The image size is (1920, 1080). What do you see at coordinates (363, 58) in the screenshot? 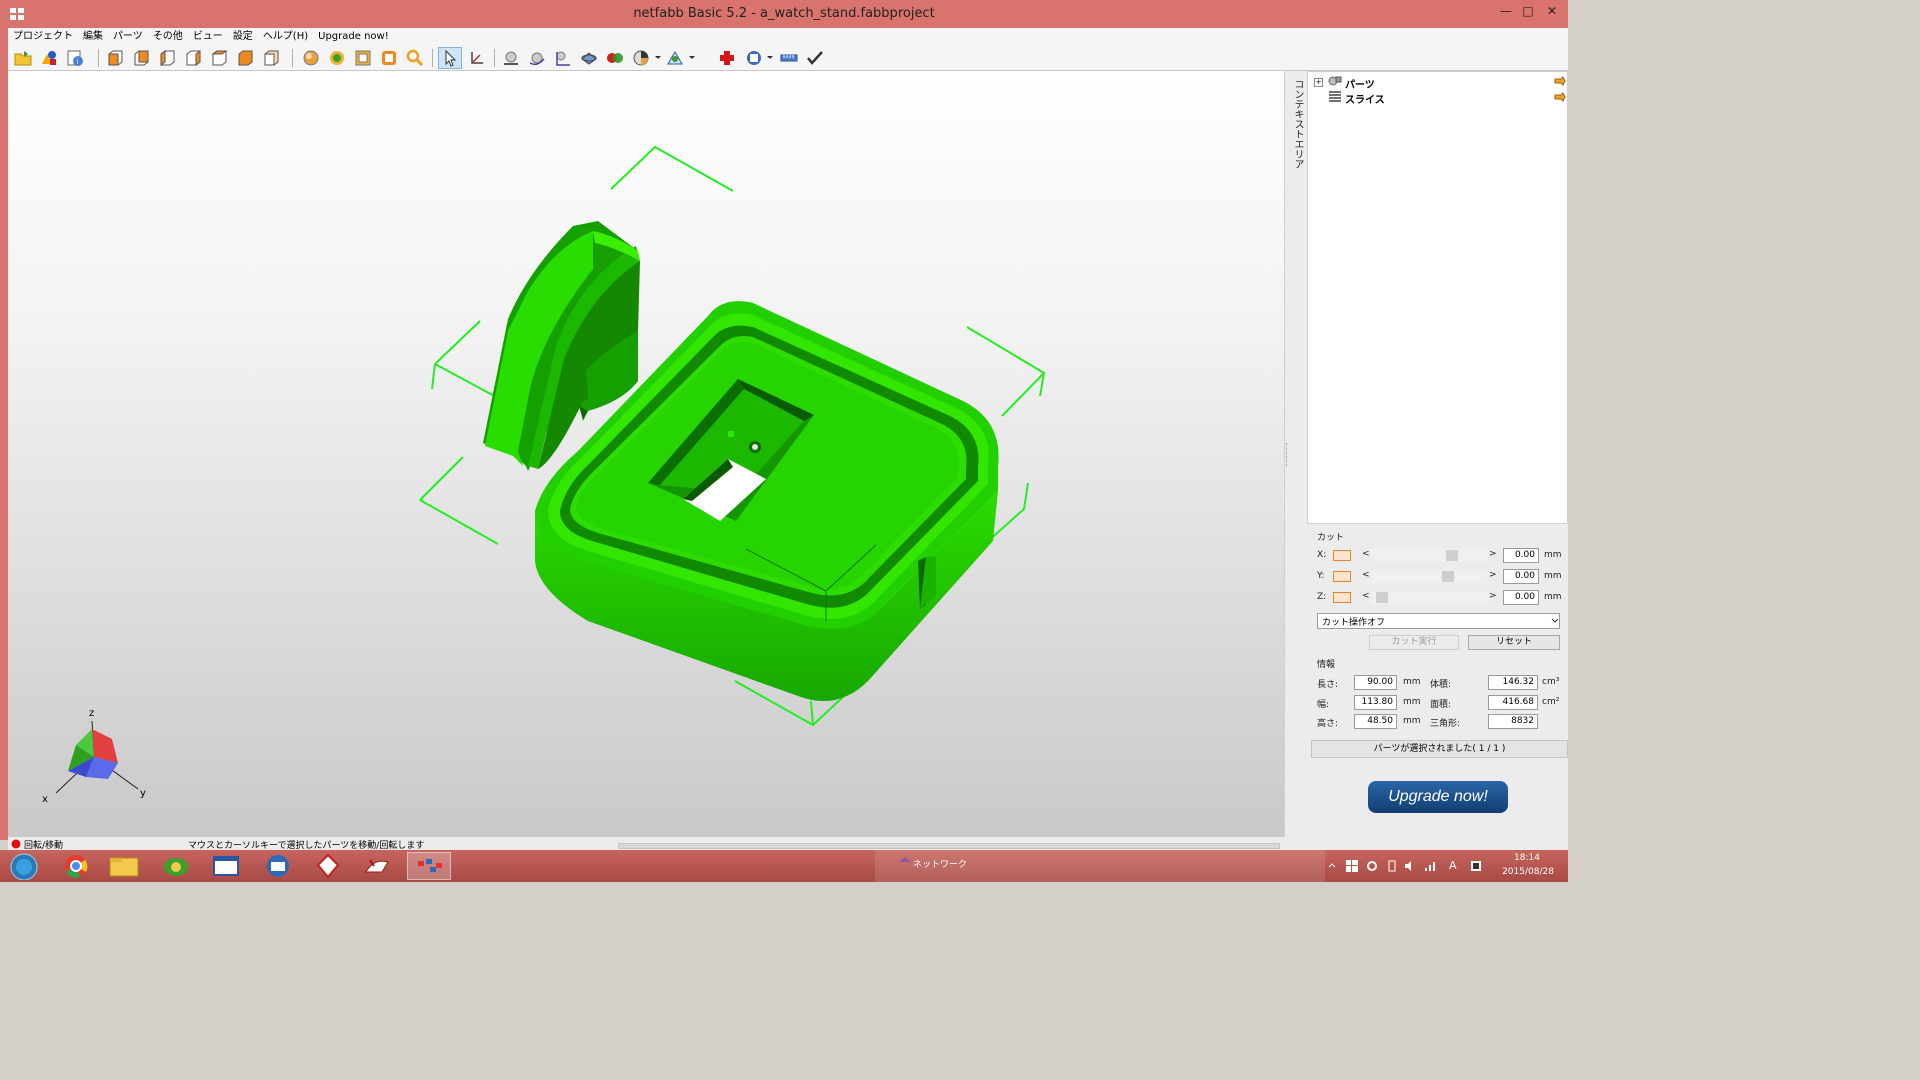
I see `zoom-fit-icon` at bounding box center [363, 58].